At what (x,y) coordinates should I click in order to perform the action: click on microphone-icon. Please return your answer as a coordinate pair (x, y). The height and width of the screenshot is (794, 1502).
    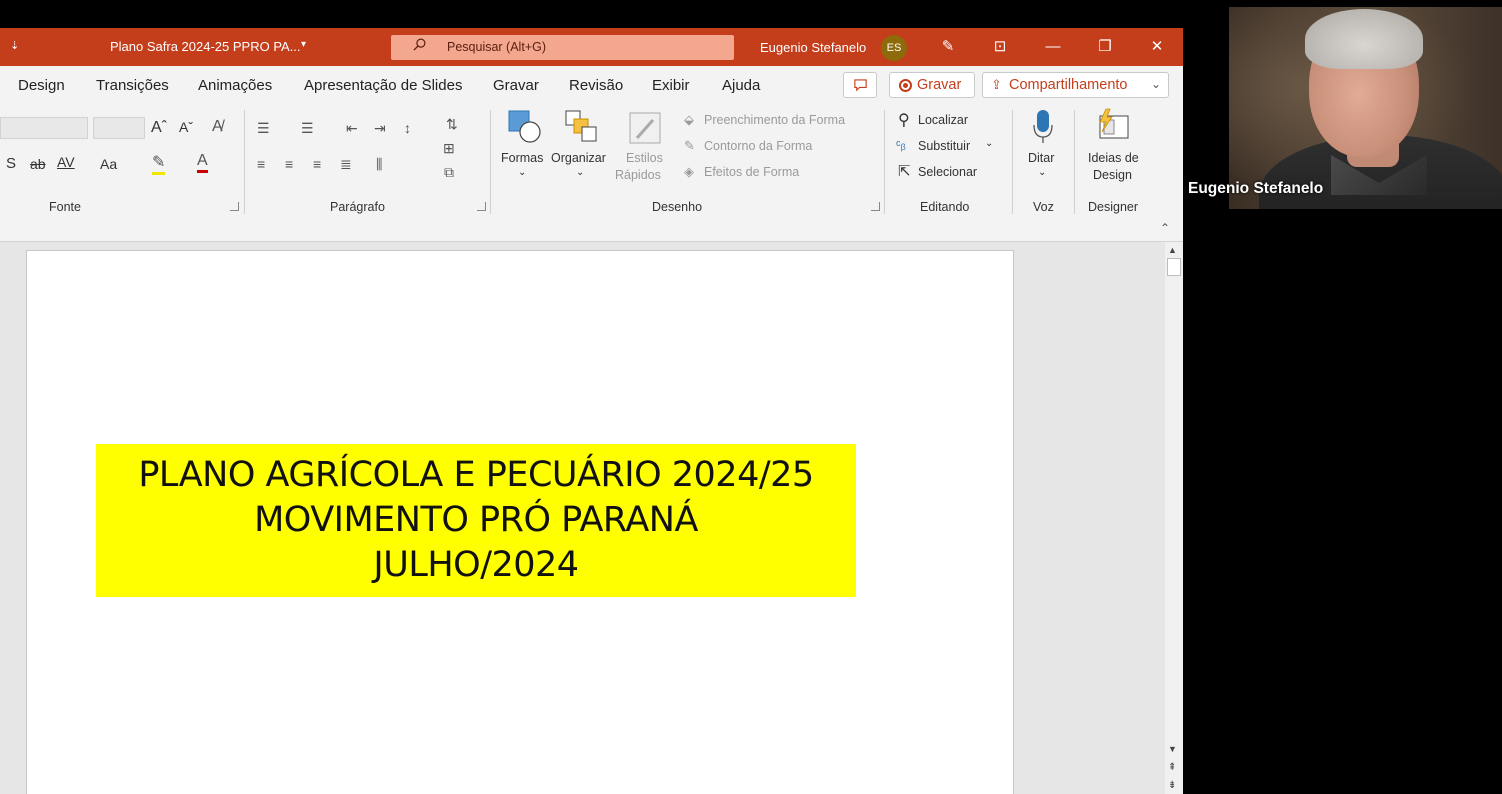
    Looking at the image, I should click on (1043, 127).